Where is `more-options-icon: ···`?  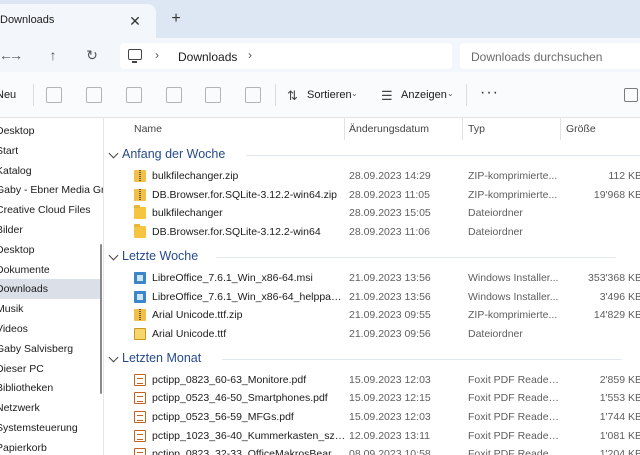 more-options-icon: ··· is located at coordinates (489, 93).